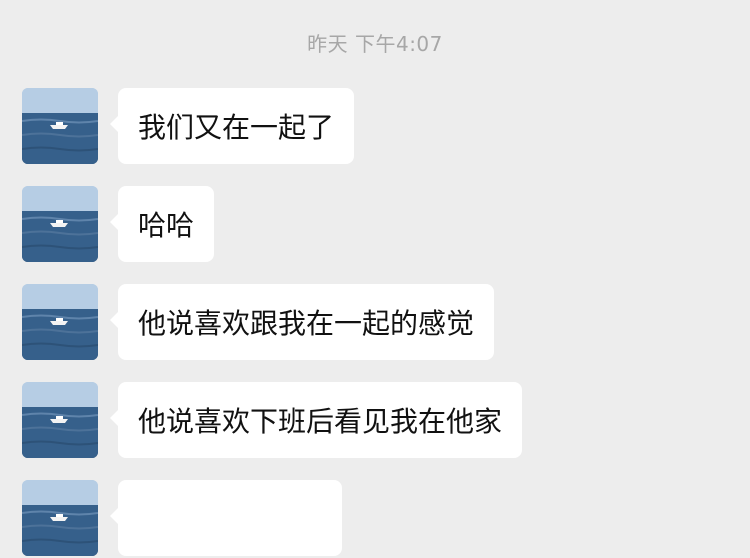  Describe the element at coordinates (375, 44) in the screenshot. I see `message-timestamp: 昨天 下午4:07` at that location.